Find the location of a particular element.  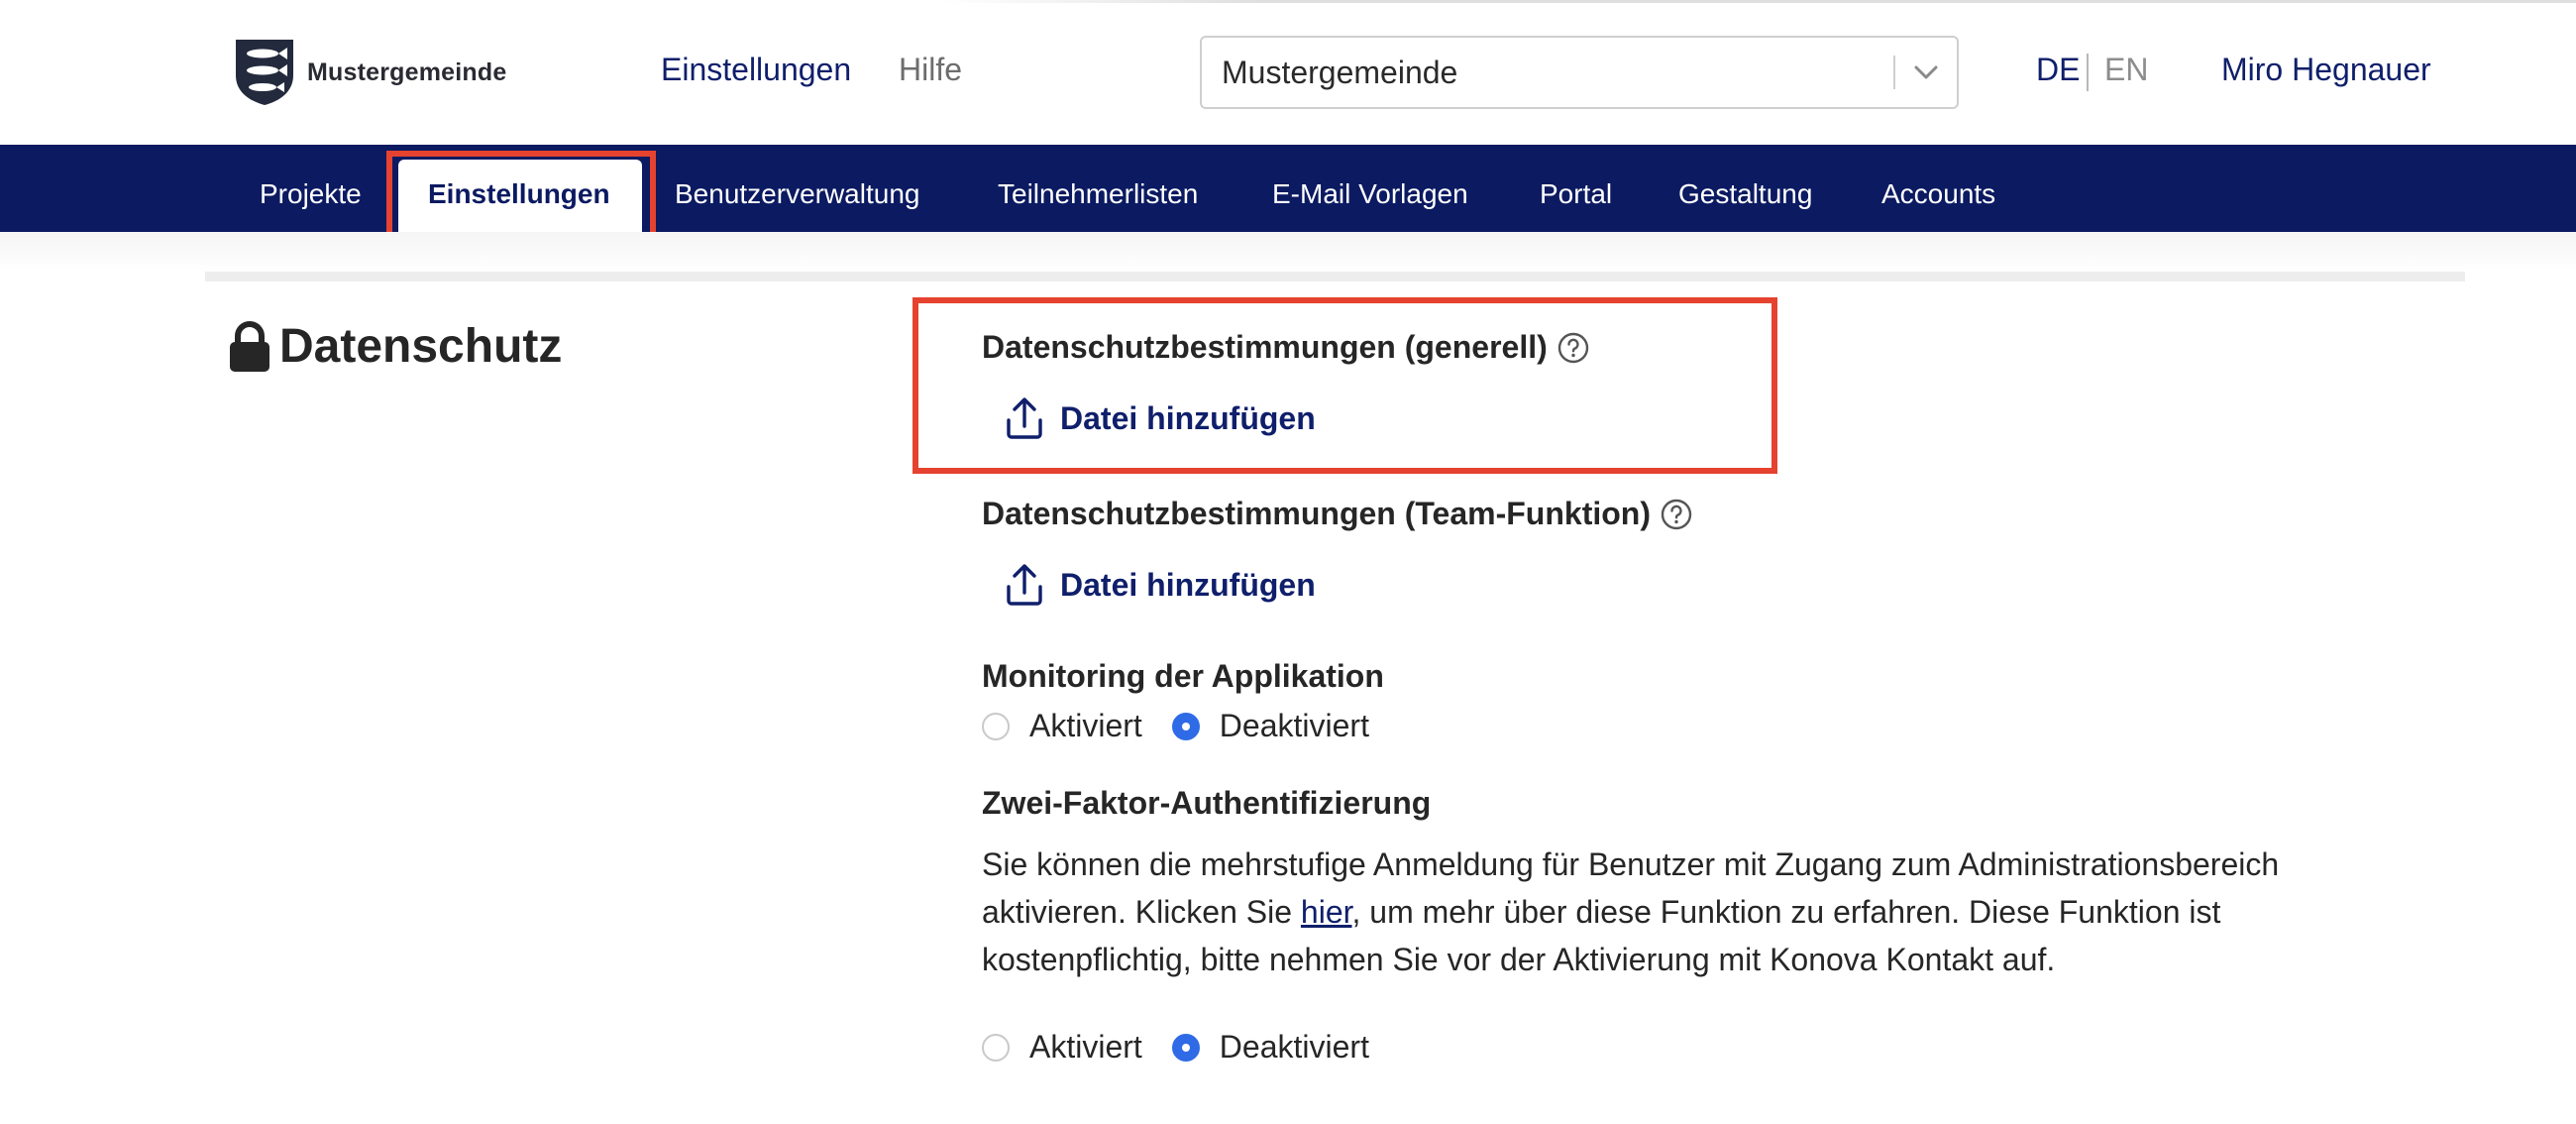

two-factor-label-text: Zwei-Faktor-Authentifizierung is located at coordinates (1207, 803).